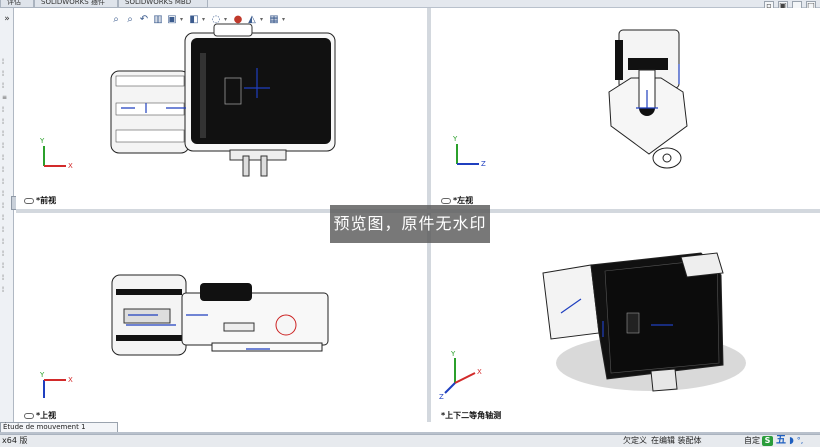 The width and height of the screenshot is (820, 447). Describe the element at coordinates (40, 415) in the screenshot. I see `viewport-label-top: *上视` at that location.